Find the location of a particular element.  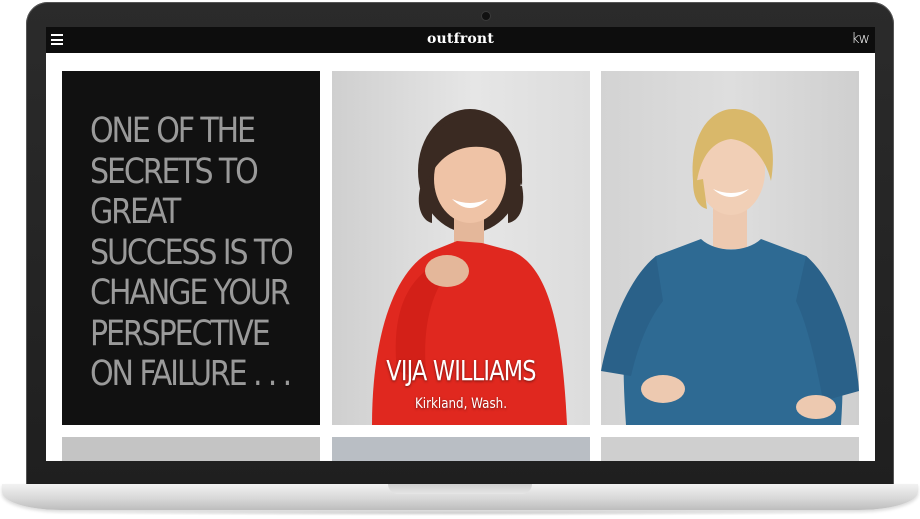

quote-line: SUCCESS IS TO is located at coordinates (192, 252).